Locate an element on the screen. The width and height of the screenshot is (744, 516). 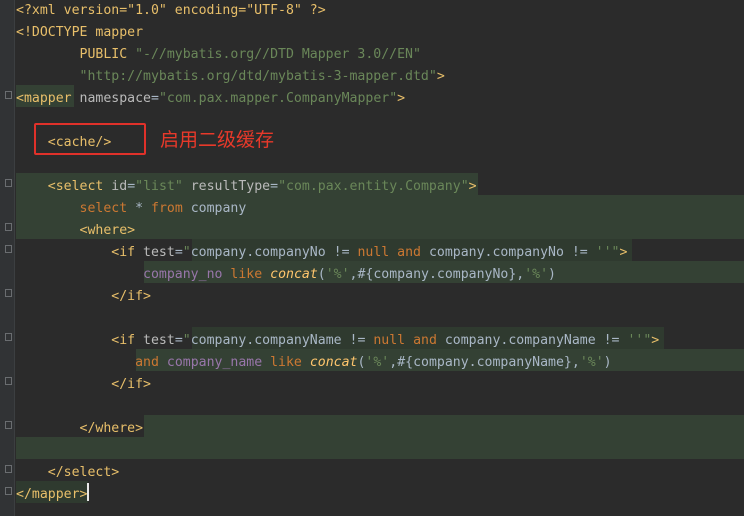
code-token: concat is located at coordinates (294, 274).